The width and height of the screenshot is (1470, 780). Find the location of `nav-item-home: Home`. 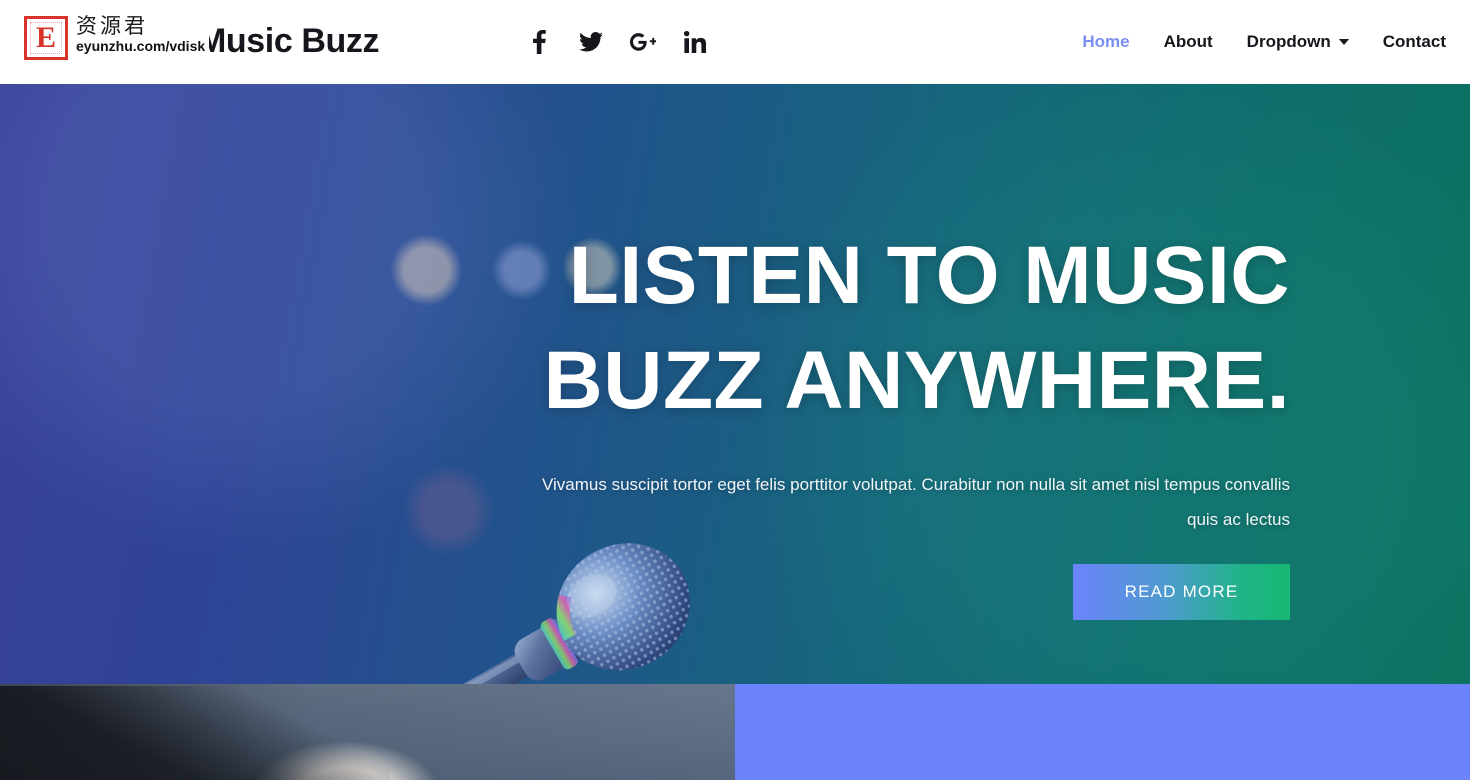

nav-item-home: Home is located at coordinates (1105, 42).